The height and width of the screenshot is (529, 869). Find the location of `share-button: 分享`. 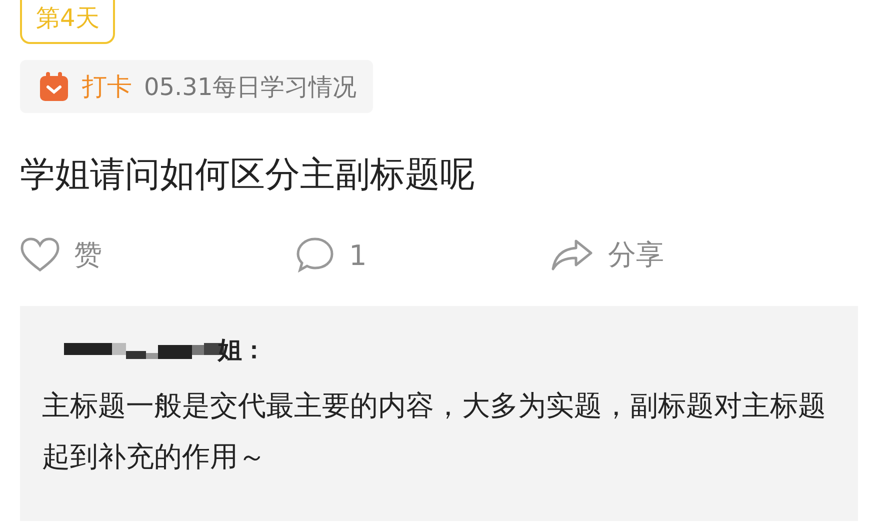

share-button: 分享 is located at coordinates (650, 255).